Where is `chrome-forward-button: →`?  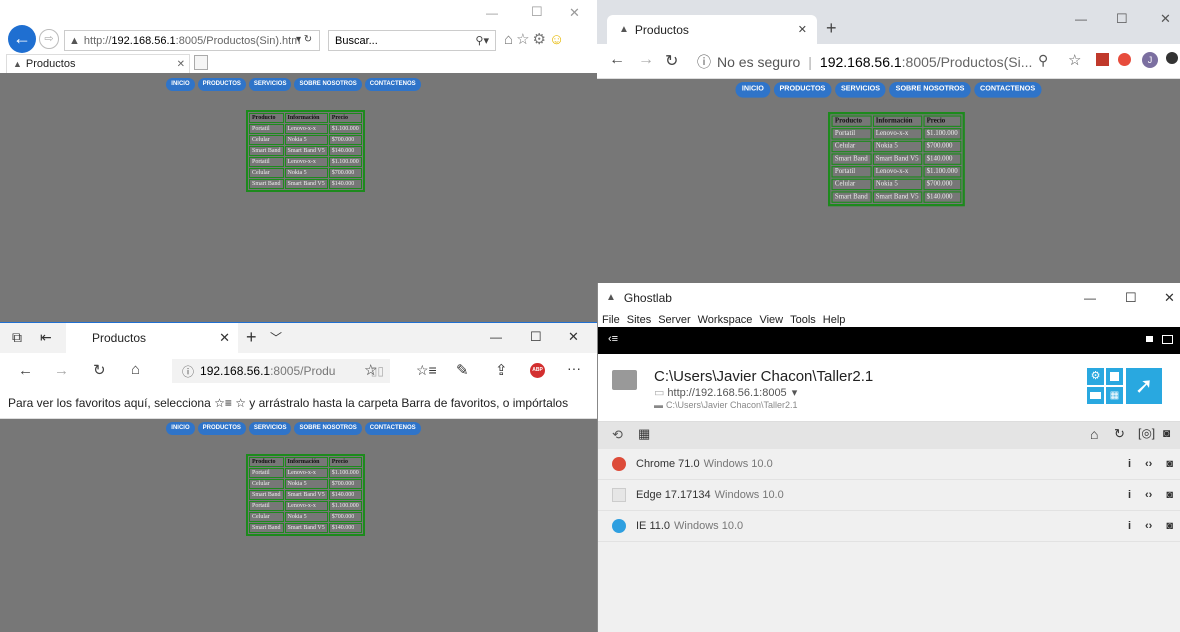
chrome-forward-button: → is located at coordinates (646, 60).